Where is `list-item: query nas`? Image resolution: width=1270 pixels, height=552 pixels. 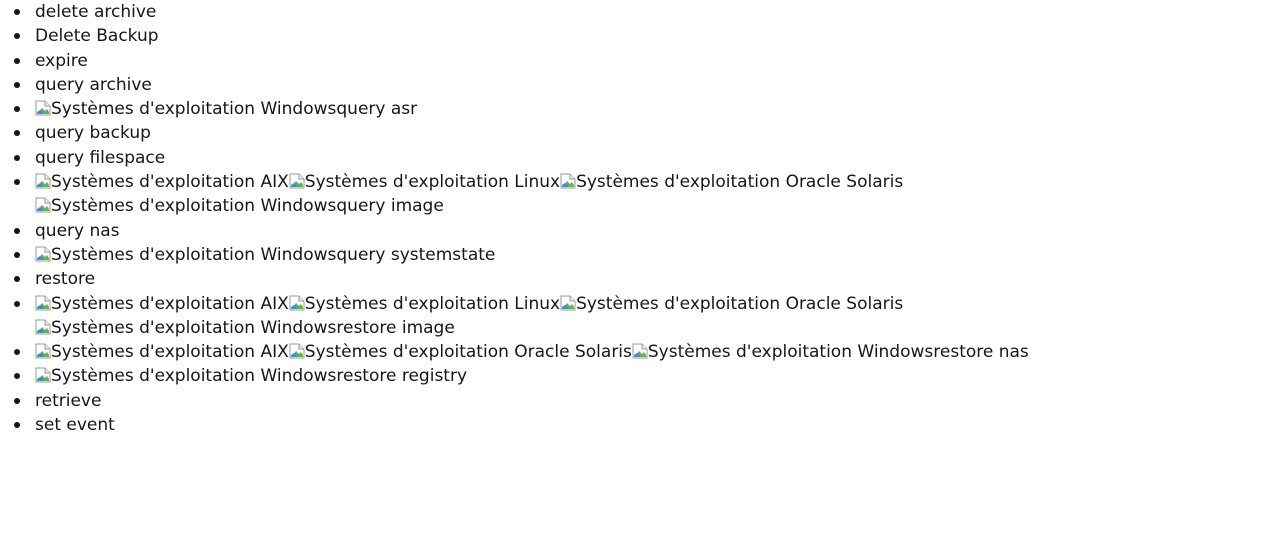
list-item: query nas is located at coordinates (642, 231).